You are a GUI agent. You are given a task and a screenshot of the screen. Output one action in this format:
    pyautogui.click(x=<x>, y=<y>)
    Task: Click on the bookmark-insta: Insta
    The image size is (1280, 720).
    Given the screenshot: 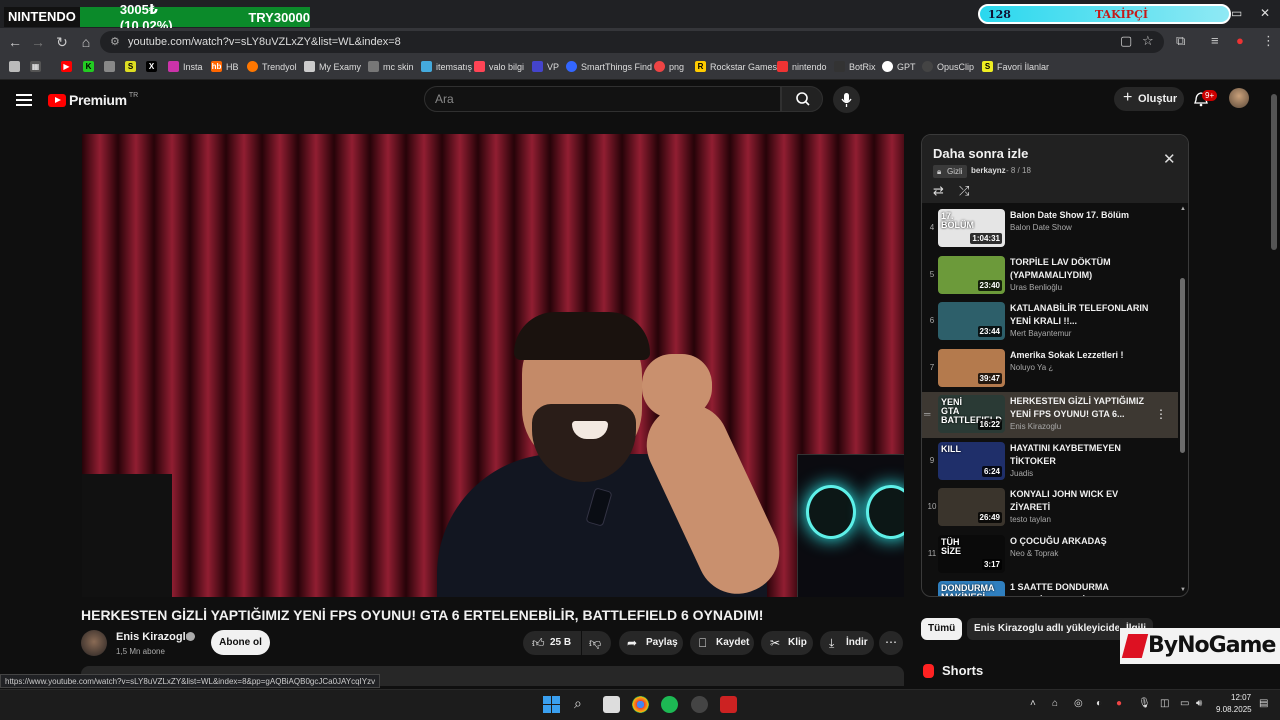 What is the action you would take?
    pyautogui.click(x=185, y=66)
    